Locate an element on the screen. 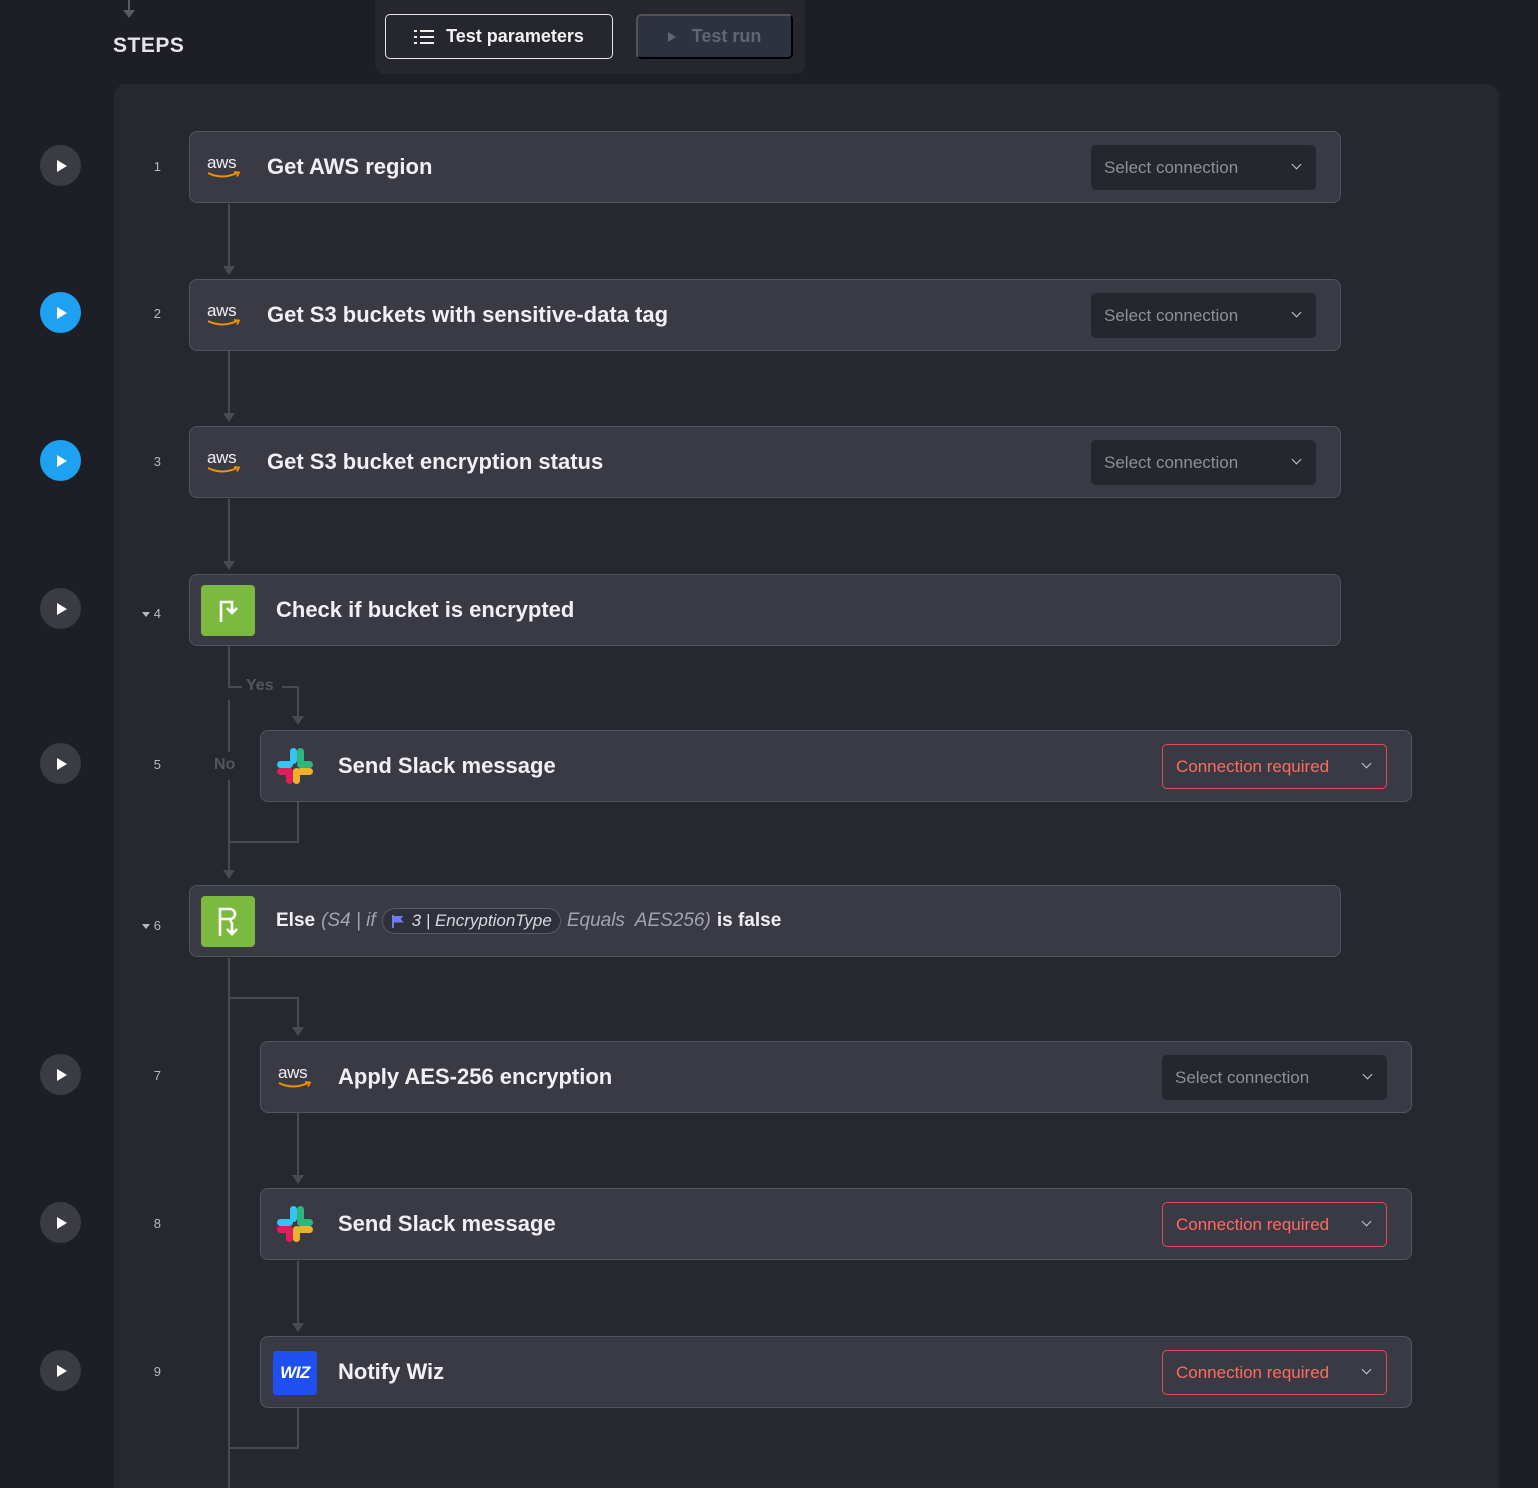  step-title: Check if bucket is encrypted is located at coordinates (425, 609).